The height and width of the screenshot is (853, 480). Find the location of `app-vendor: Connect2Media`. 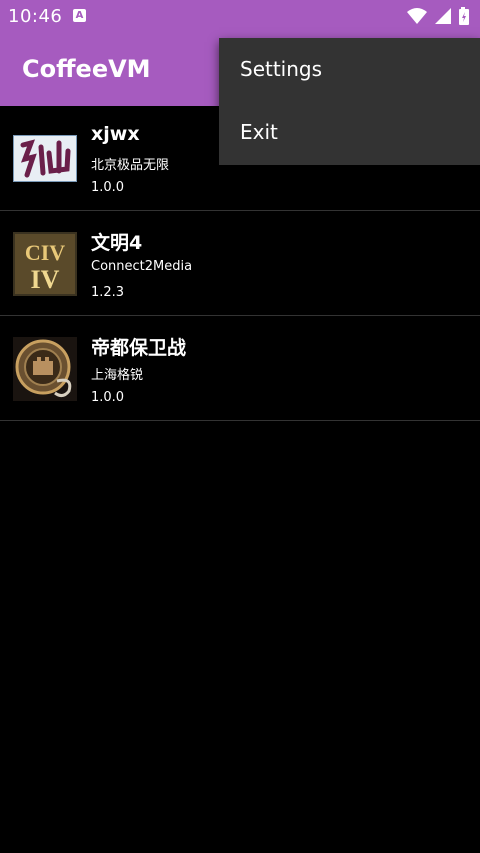

app-vendor: Connect2Media is located at coordinates (142, 266).